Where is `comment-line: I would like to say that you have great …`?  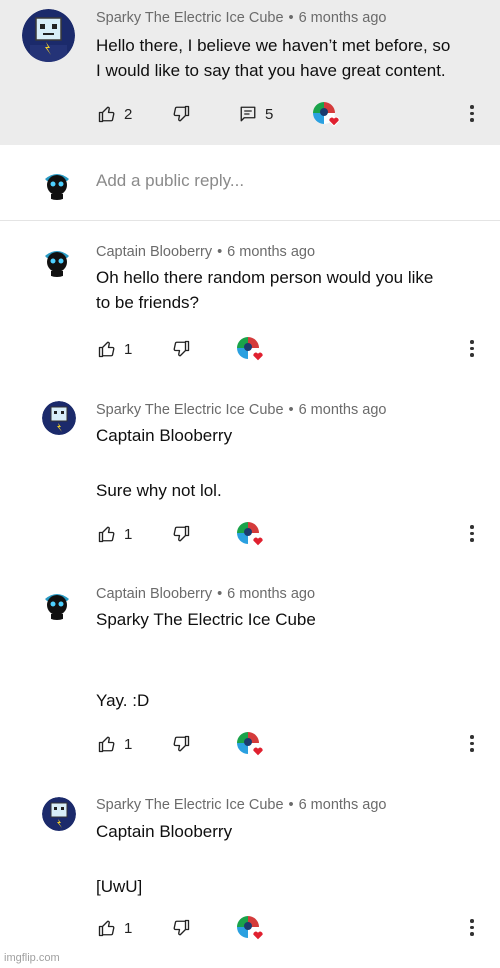
comment-line: I would like to say that you have great … is located at coordinates (271, 70).